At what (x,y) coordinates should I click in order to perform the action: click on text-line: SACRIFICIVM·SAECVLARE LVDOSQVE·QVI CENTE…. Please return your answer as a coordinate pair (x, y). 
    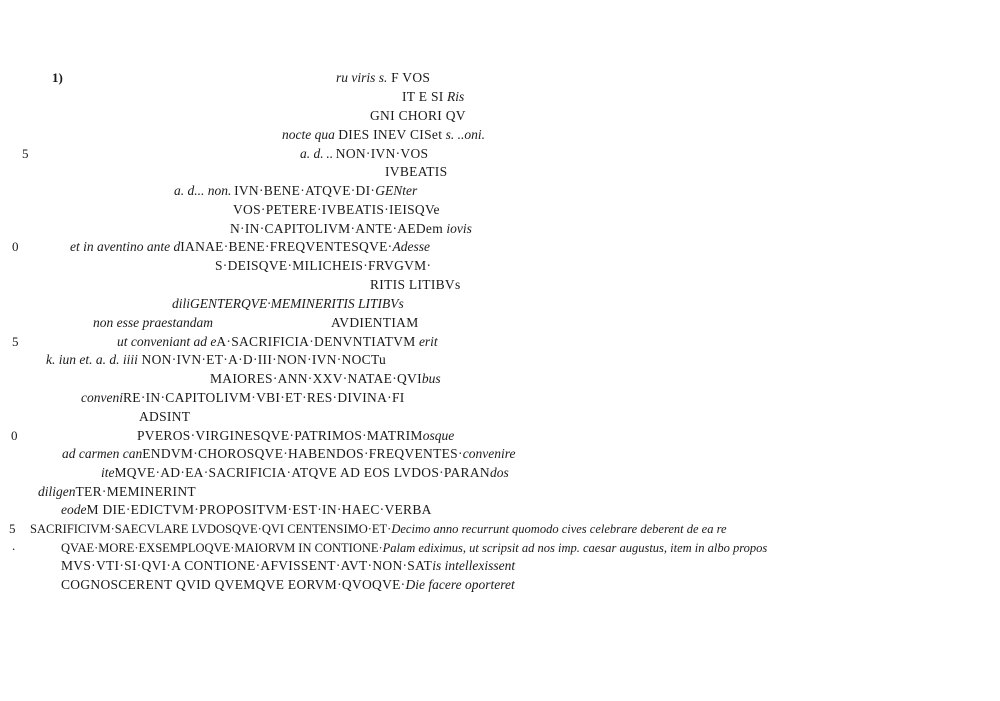
    Looking at the image, I should click on (378, 529).